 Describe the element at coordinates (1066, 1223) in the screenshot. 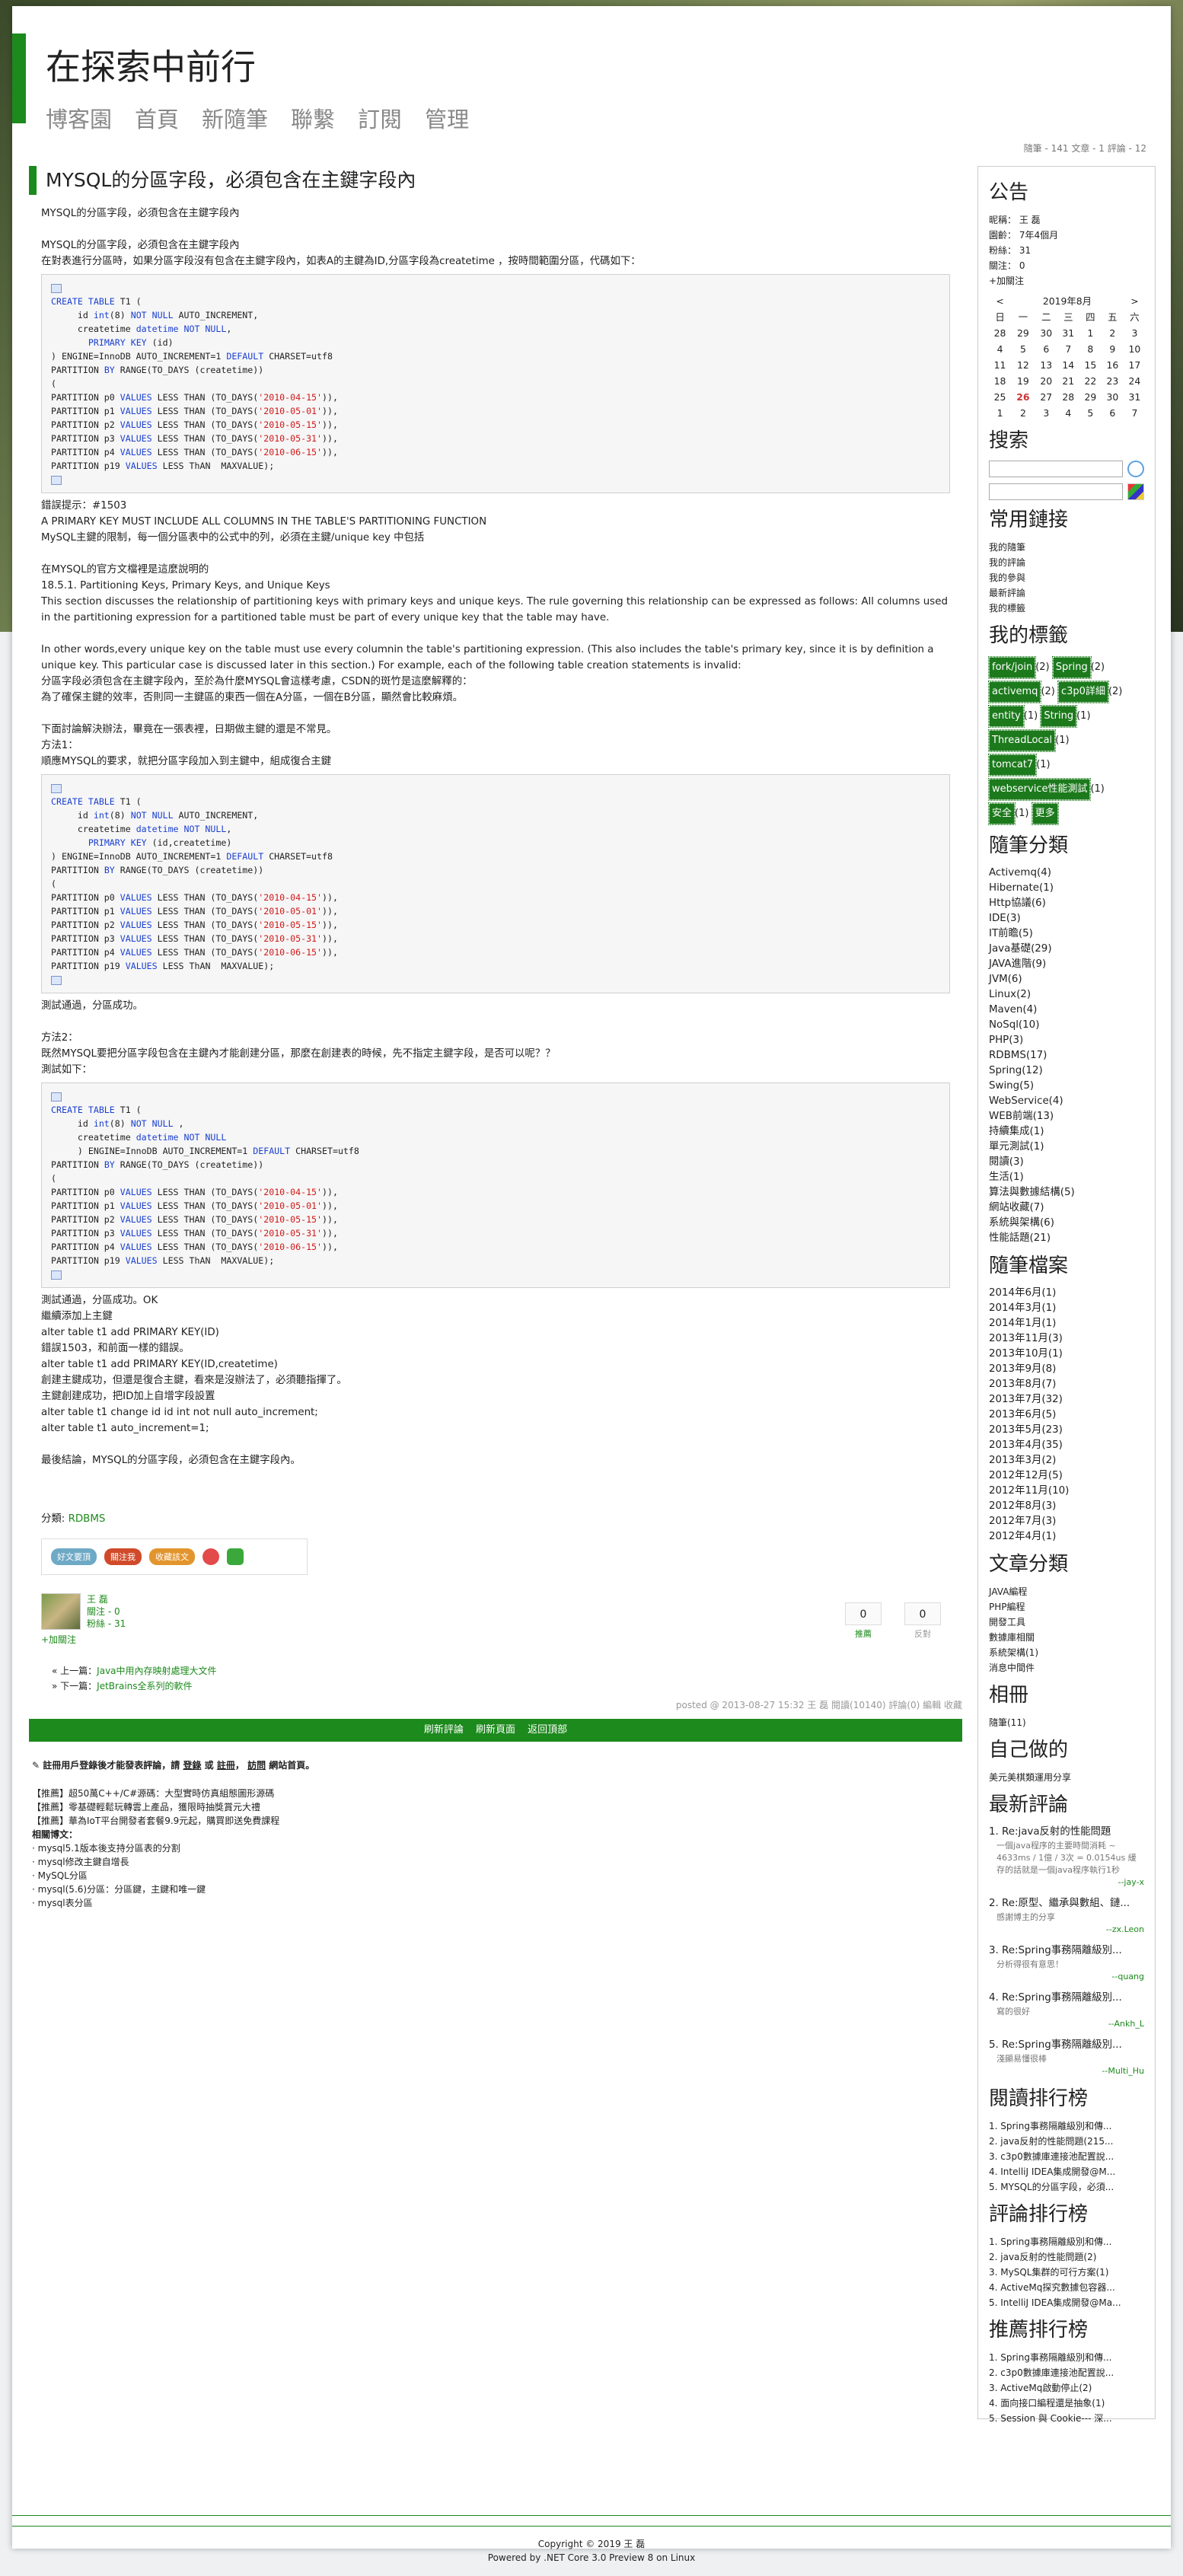

I see `category-item: 系統與架構(6)` at that location.